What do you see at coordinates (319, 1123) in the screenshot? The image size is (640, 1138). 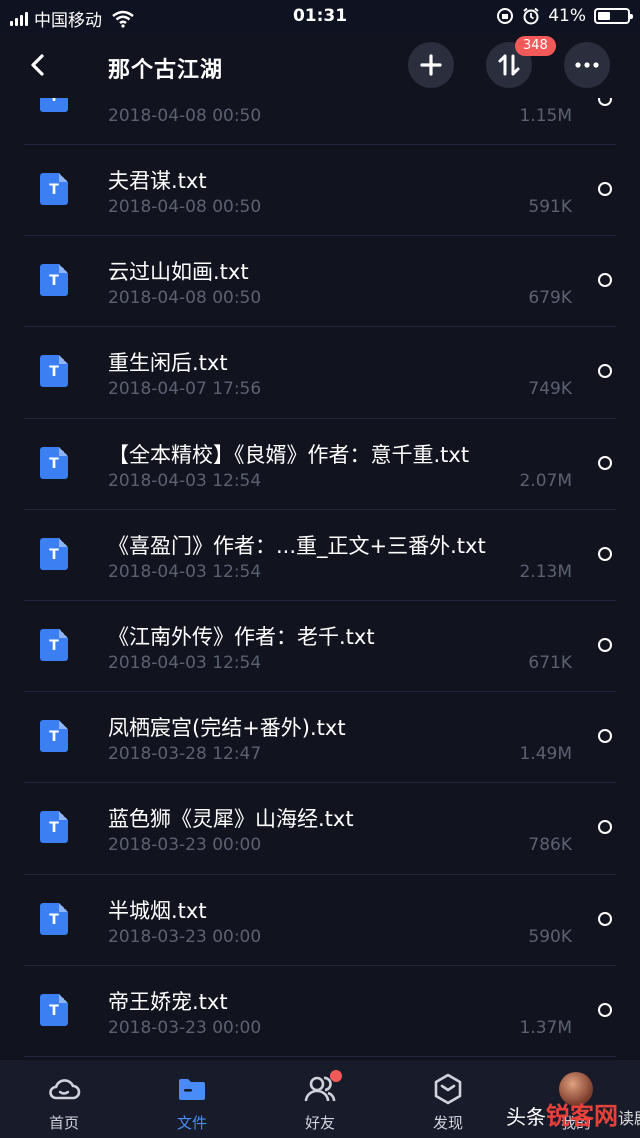 I see `tab-label: 好友` at bounding box center [319, 1123].